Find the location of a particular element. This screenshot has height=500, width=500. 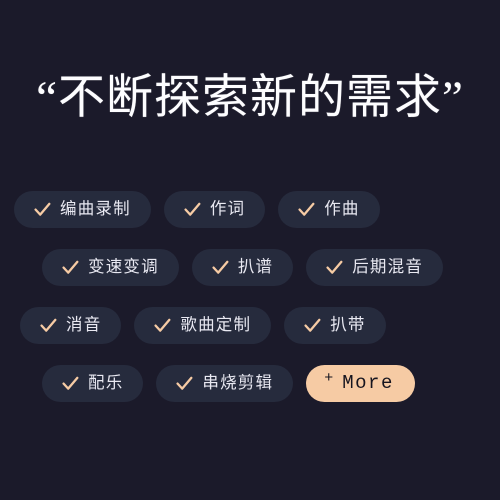

service-tag-label: 串烧剪辑 is located at coordinates (238, 383).